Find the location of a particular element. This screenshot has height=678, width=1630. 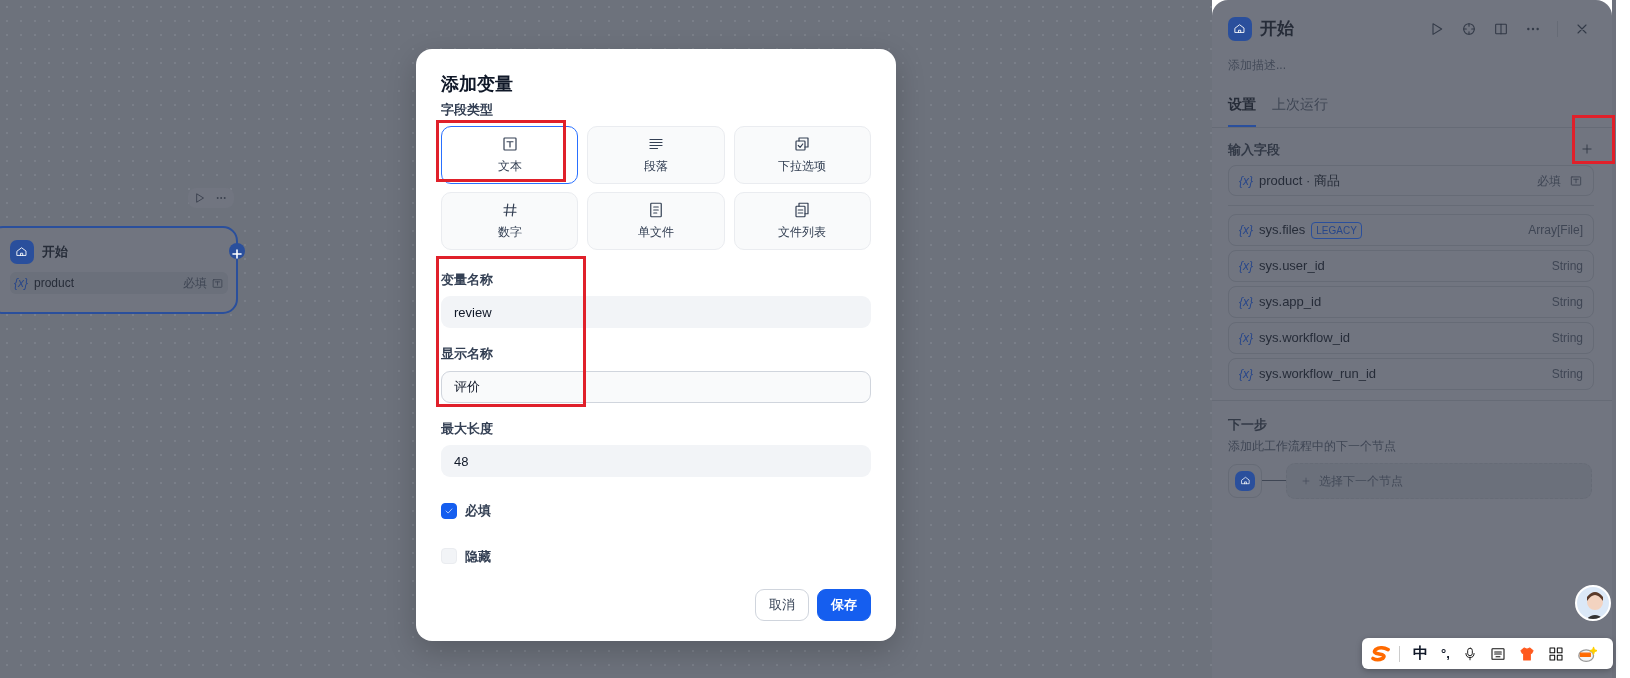

field-label: 变量名称 is located at coordinates (467, 279).